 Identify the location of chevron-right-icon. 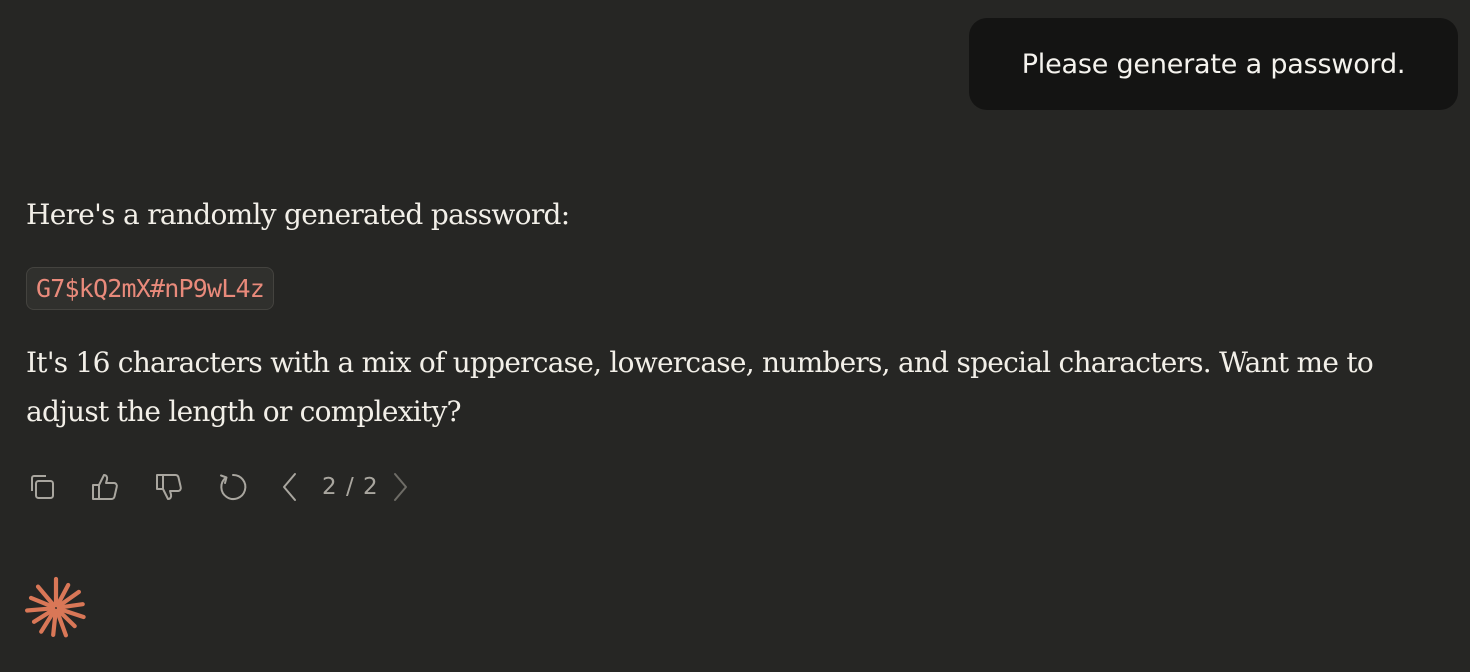
(400, 487).